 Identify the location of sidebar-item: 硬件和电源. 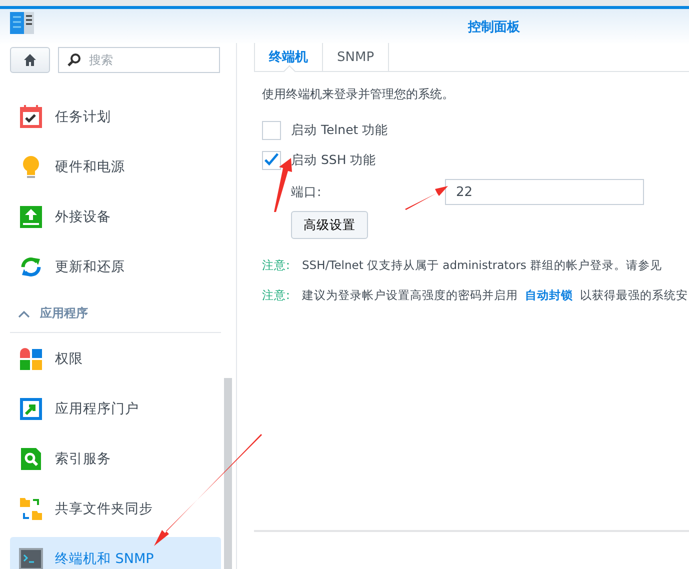
(115, 167).